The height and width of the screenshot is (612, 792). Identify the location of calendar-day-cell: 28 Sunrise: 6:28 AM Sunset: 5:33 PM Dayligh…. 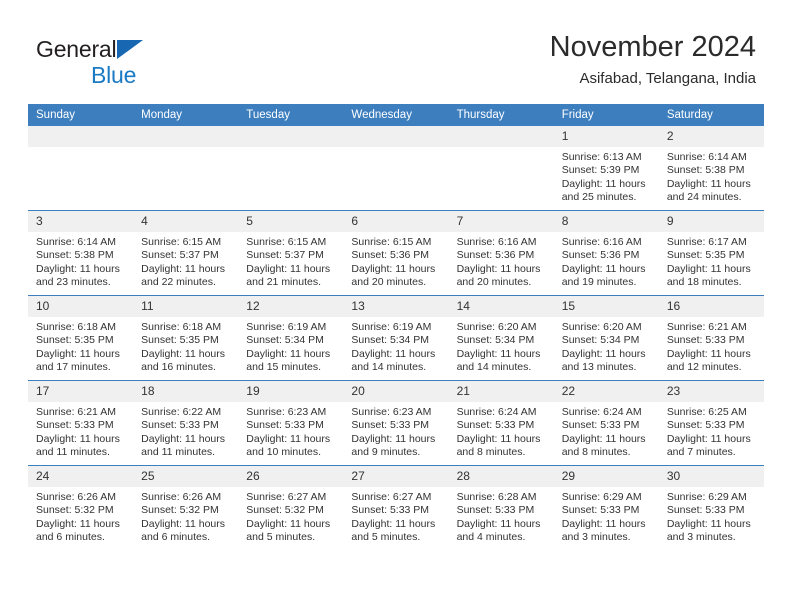
(501, 507).